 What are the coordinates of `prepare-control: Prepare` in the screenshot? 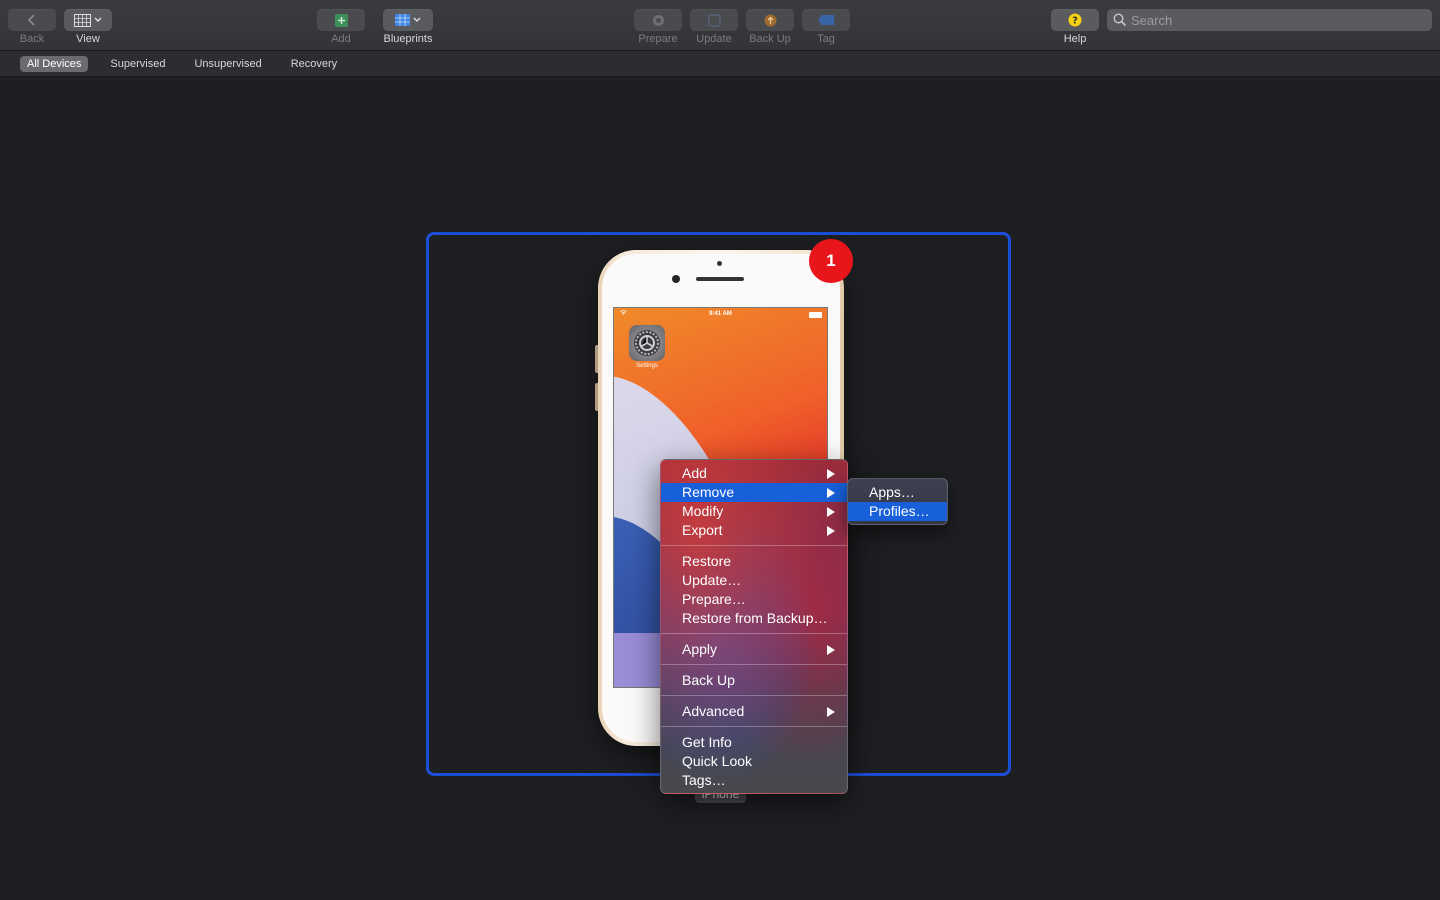 It's located at (658, 27).